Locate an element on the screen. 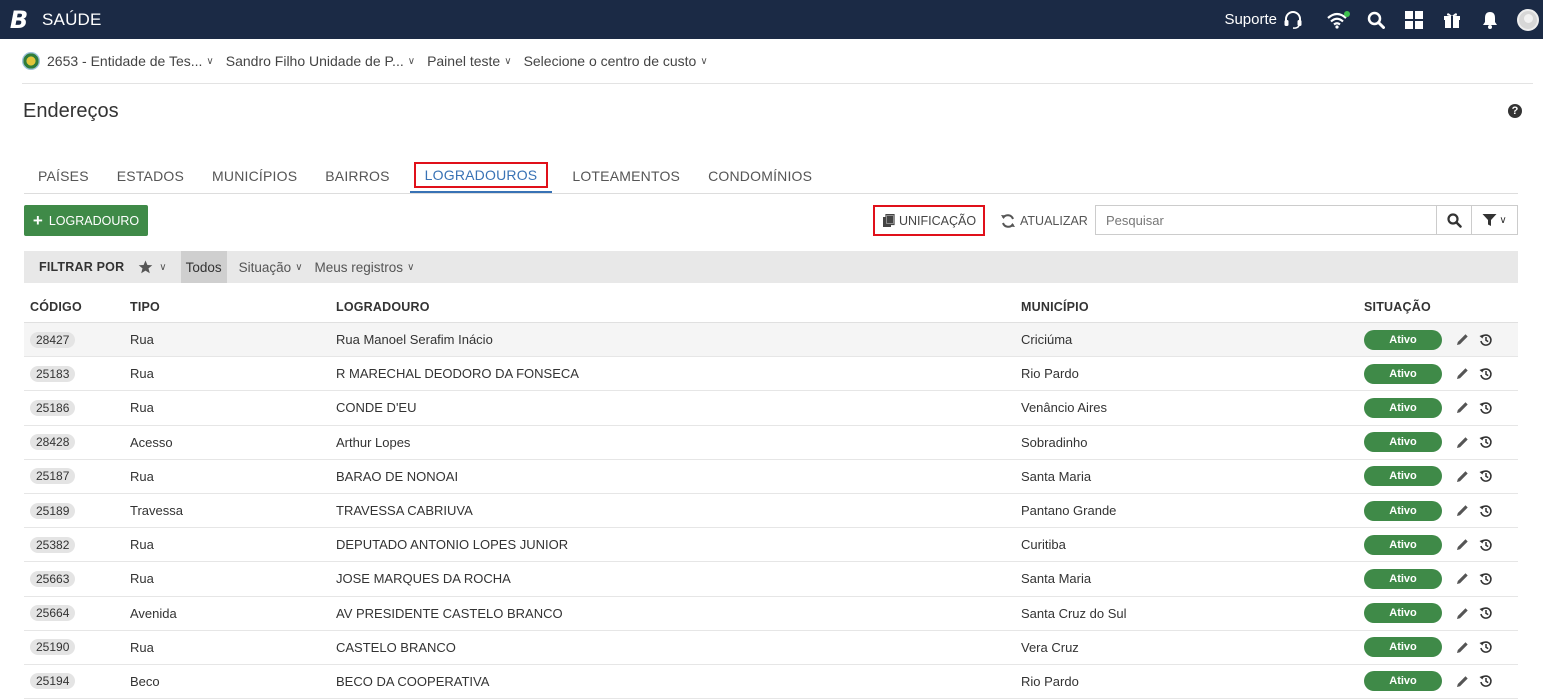  header-codigo: CÓDIGO is located at coordinates (77, 307).